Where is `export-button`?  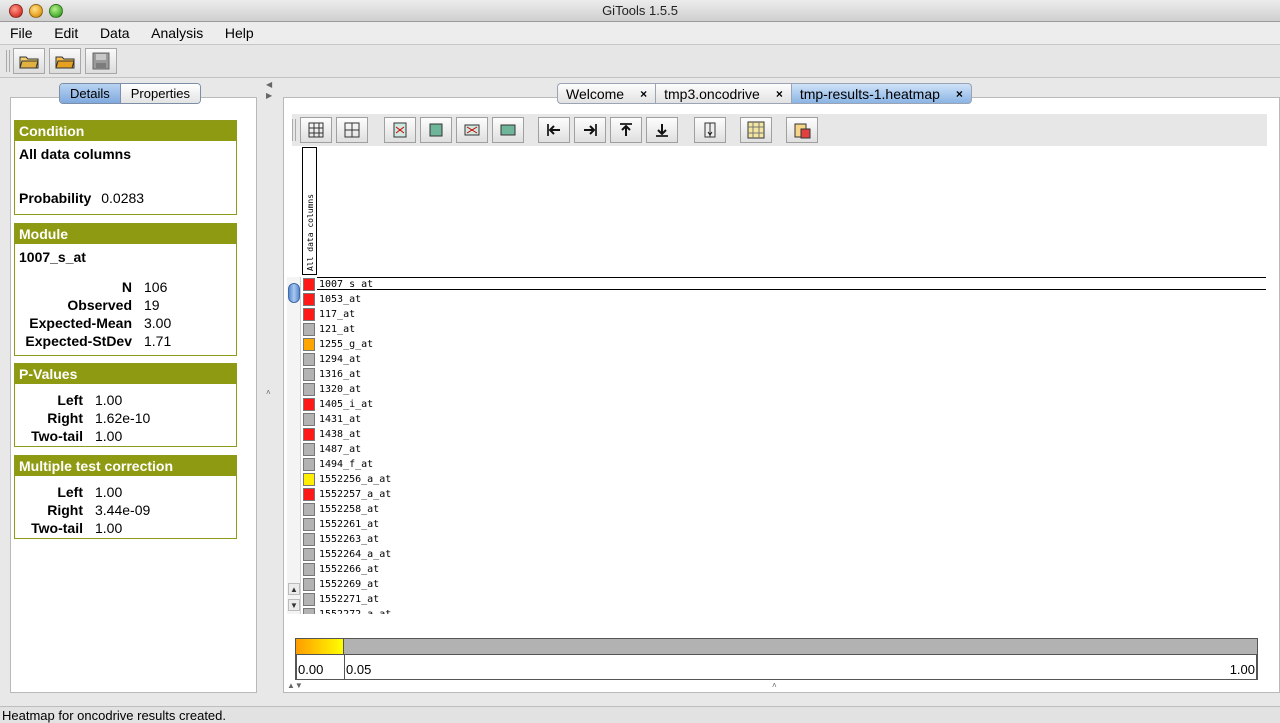 export-button is located at coordinates (802, 130).